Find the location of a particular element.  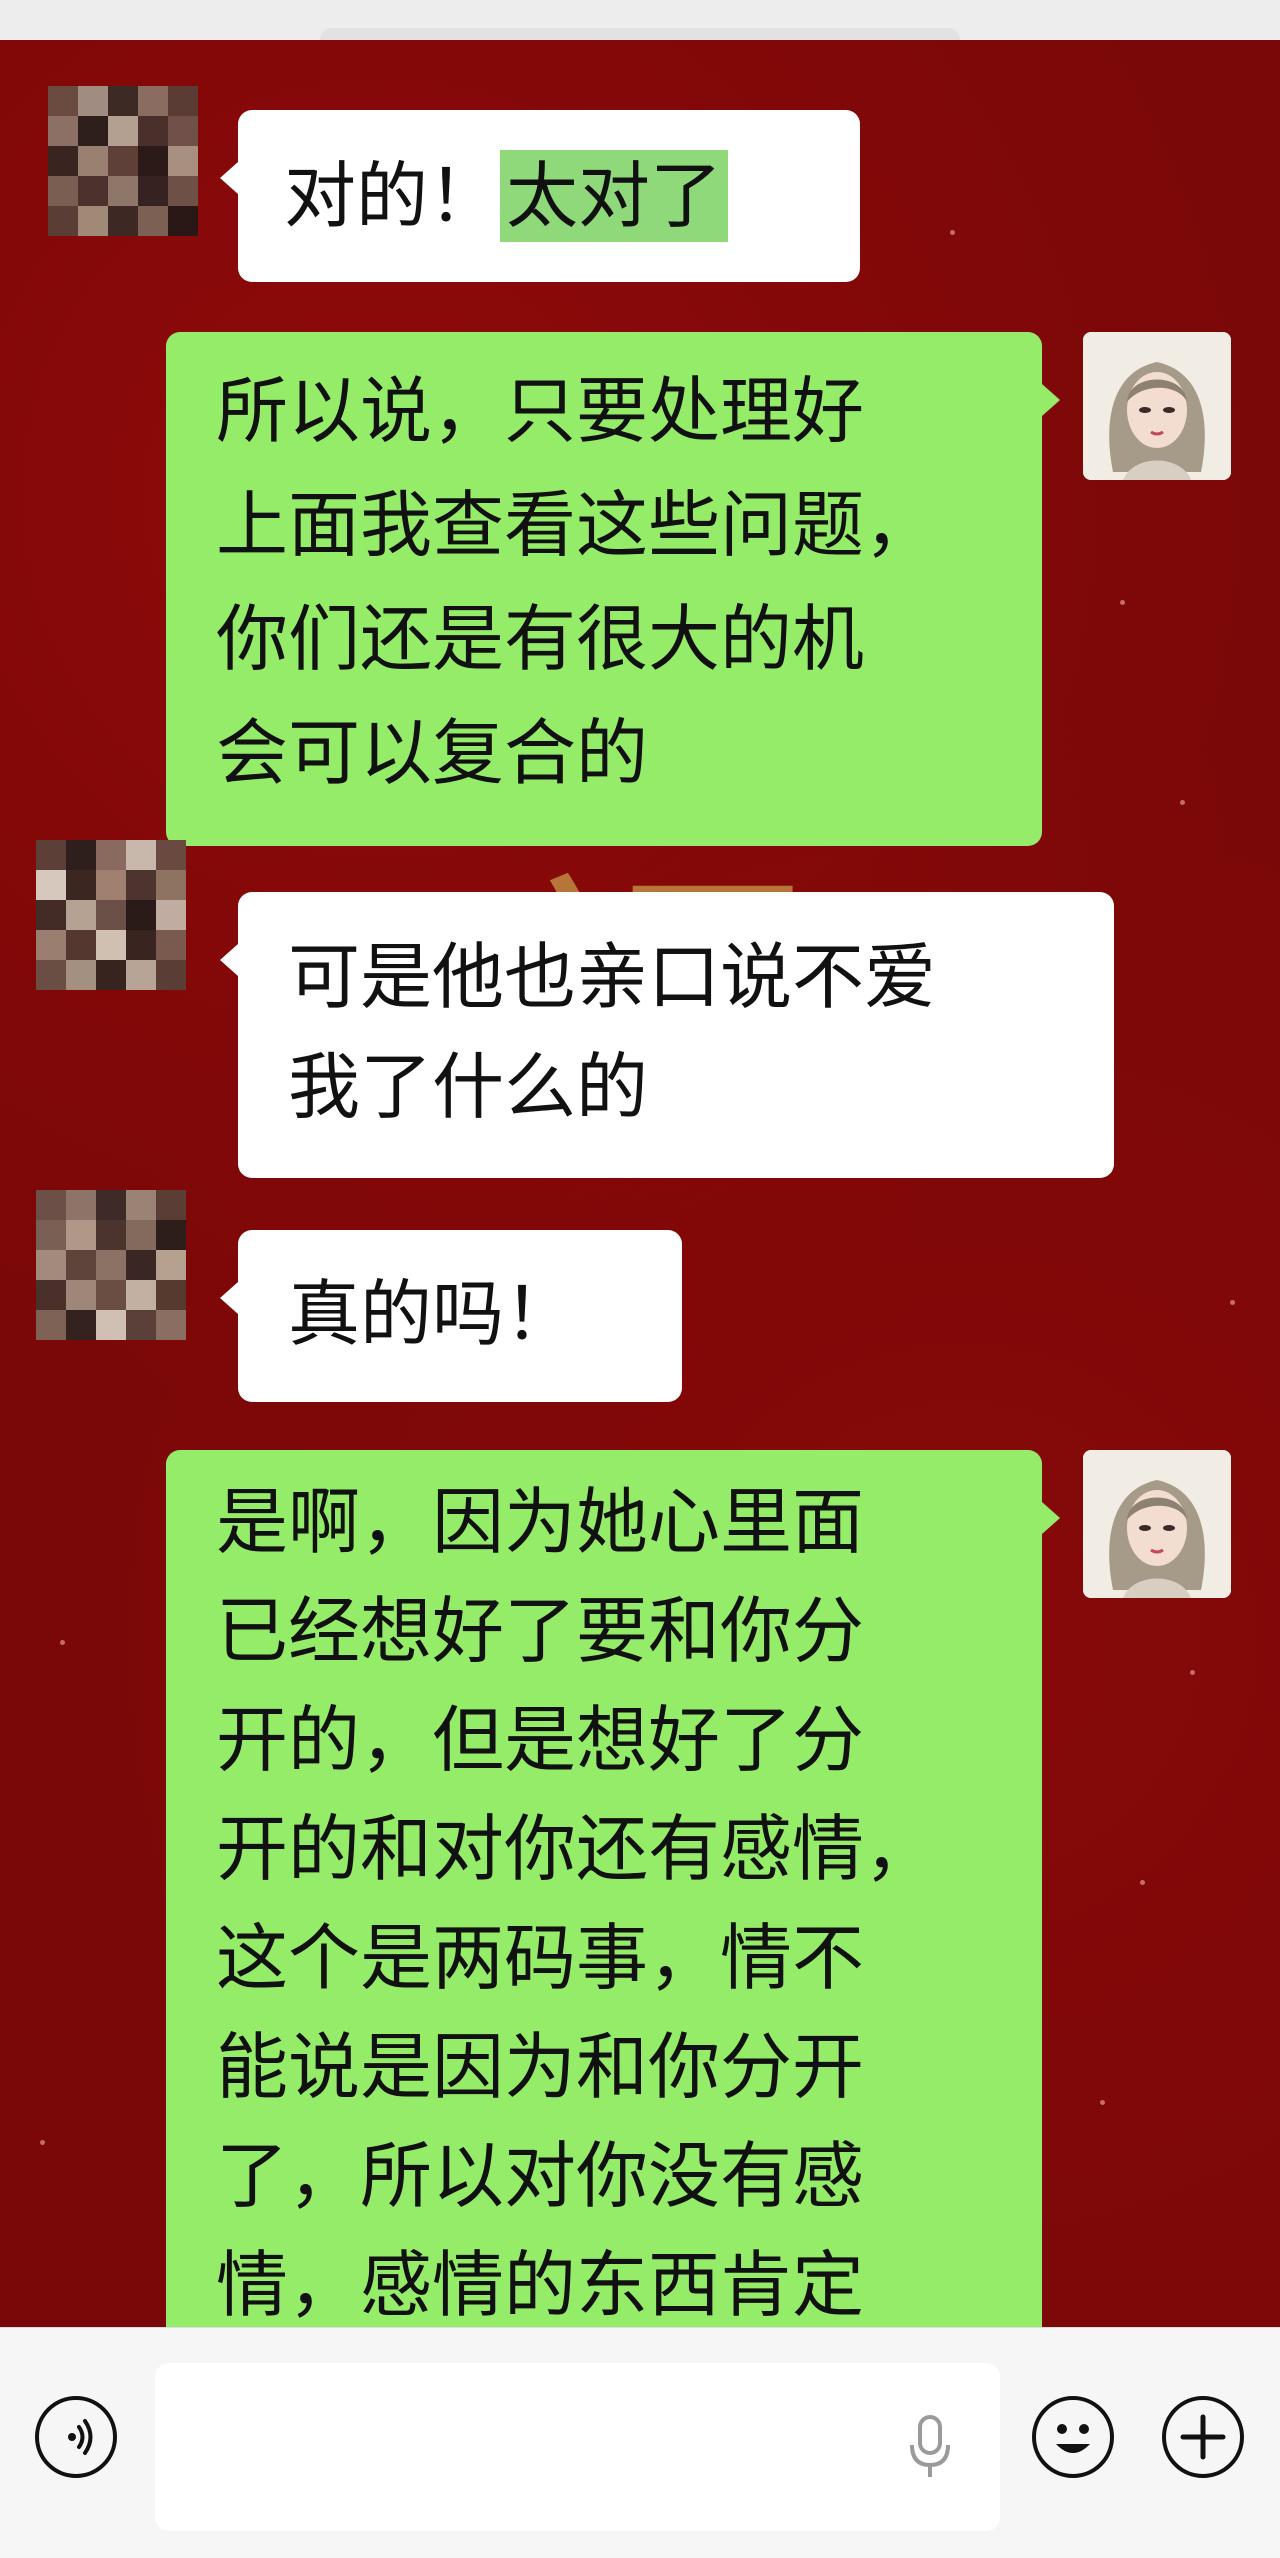

more-options-button is located at coordinates (1203, 2437).